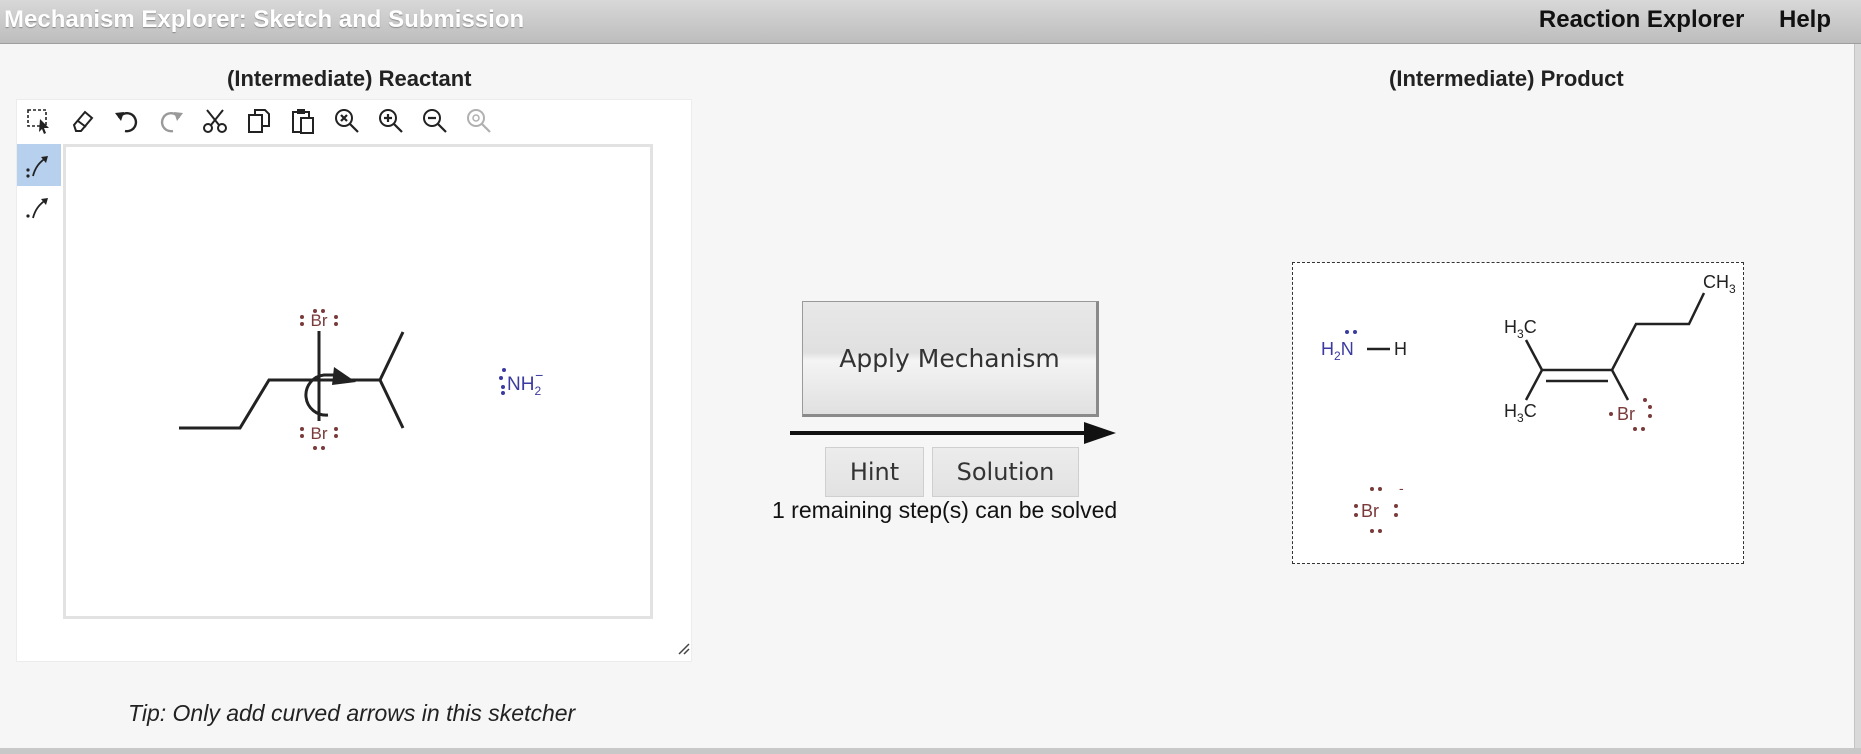  Describe the element at coordinates (1400, 349) in the screenshot. I see `amine-hydrogen-label: H` at that location.